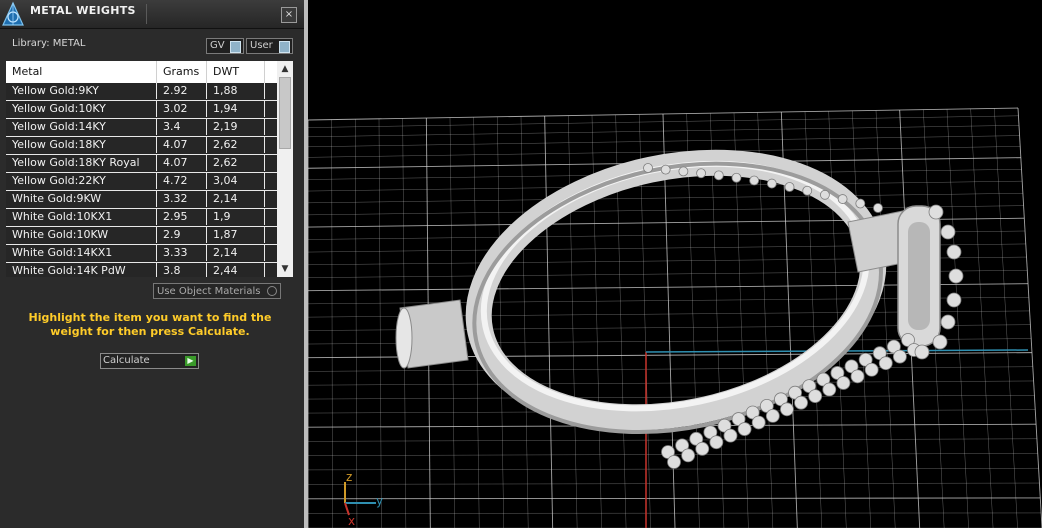  What do you see at coordinates (83, 10) in the screenshot?
I see `panel-title: METAL WEIGHTS` at bounding box center [83, 10].